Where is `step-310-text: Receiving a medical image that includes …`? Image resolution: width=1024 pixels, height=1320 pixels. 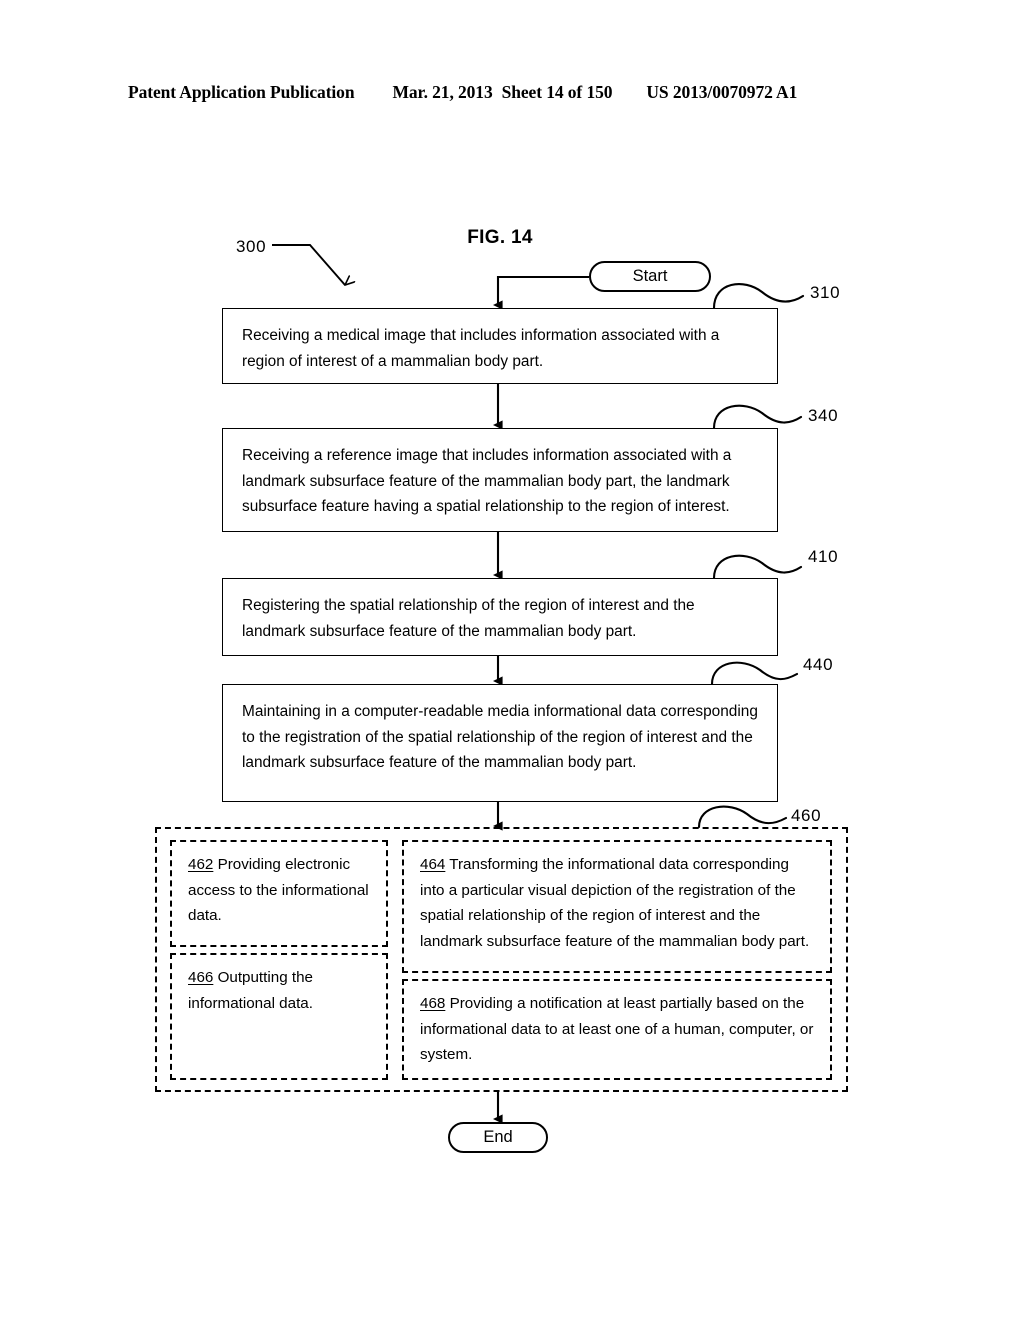
step-310-text: Receiving a medical image that includes … is located at coordinates (481, 348).